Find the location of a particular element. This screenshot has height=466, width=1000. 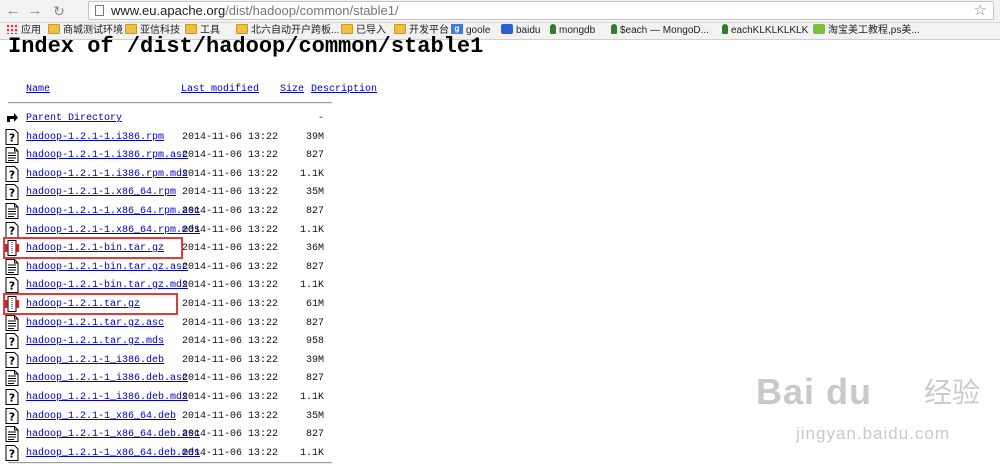

bookmark-item: baidu is located at coordinates (520, 31).